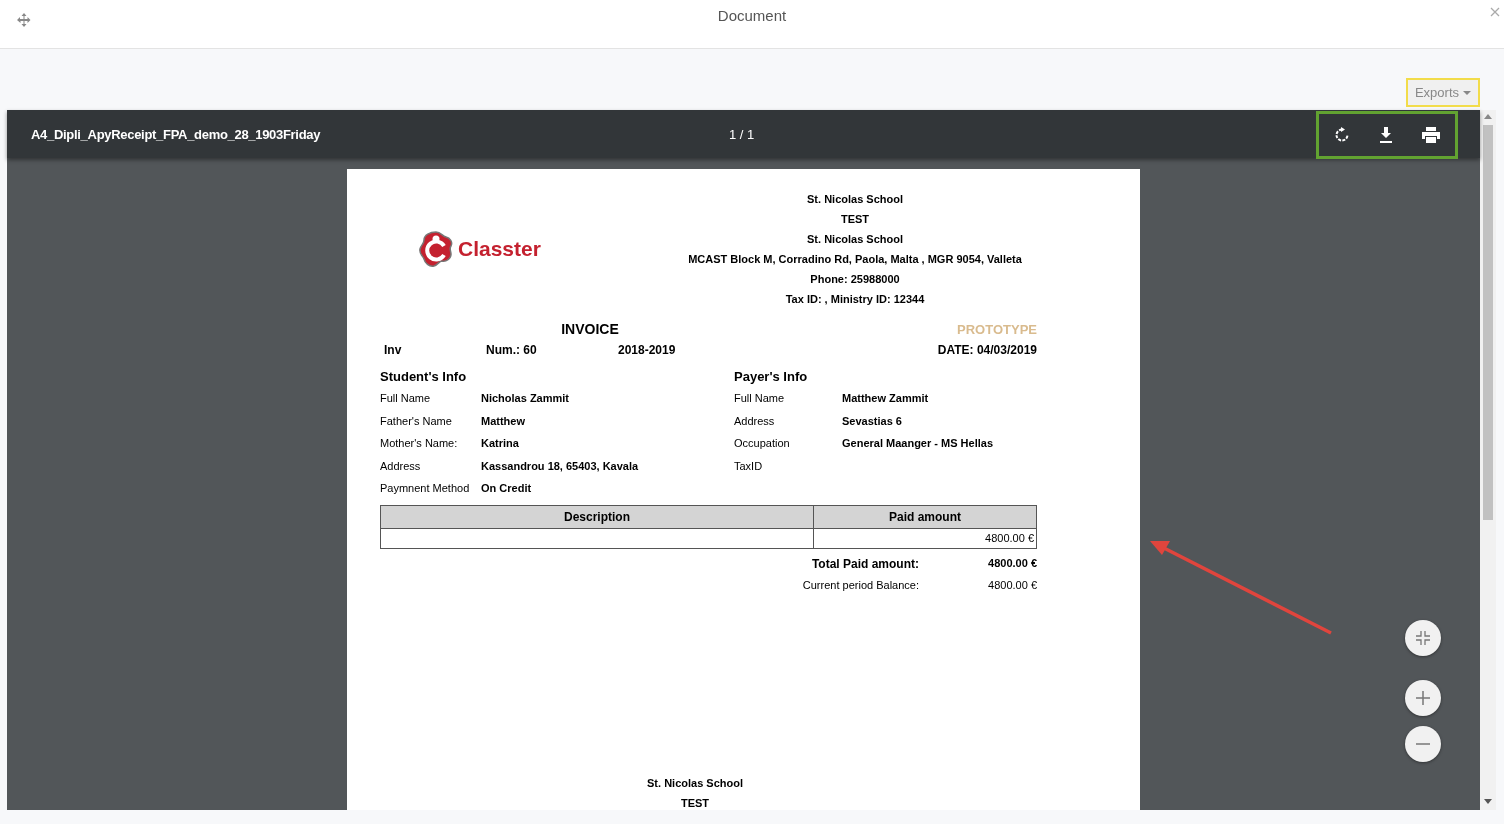 The image size is (1504, 824). Describe the element at coordinates (24, 20) in the screenshot. I see `move-icon` at that location.